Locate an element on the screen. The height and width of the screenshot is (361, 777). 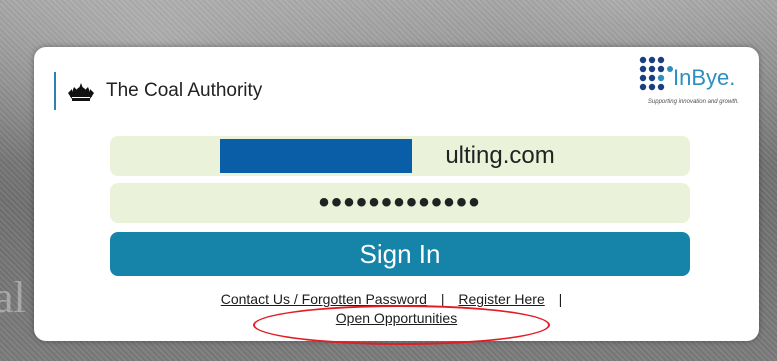
sign-in-label: Sign In is located at coordinates (400, 253).